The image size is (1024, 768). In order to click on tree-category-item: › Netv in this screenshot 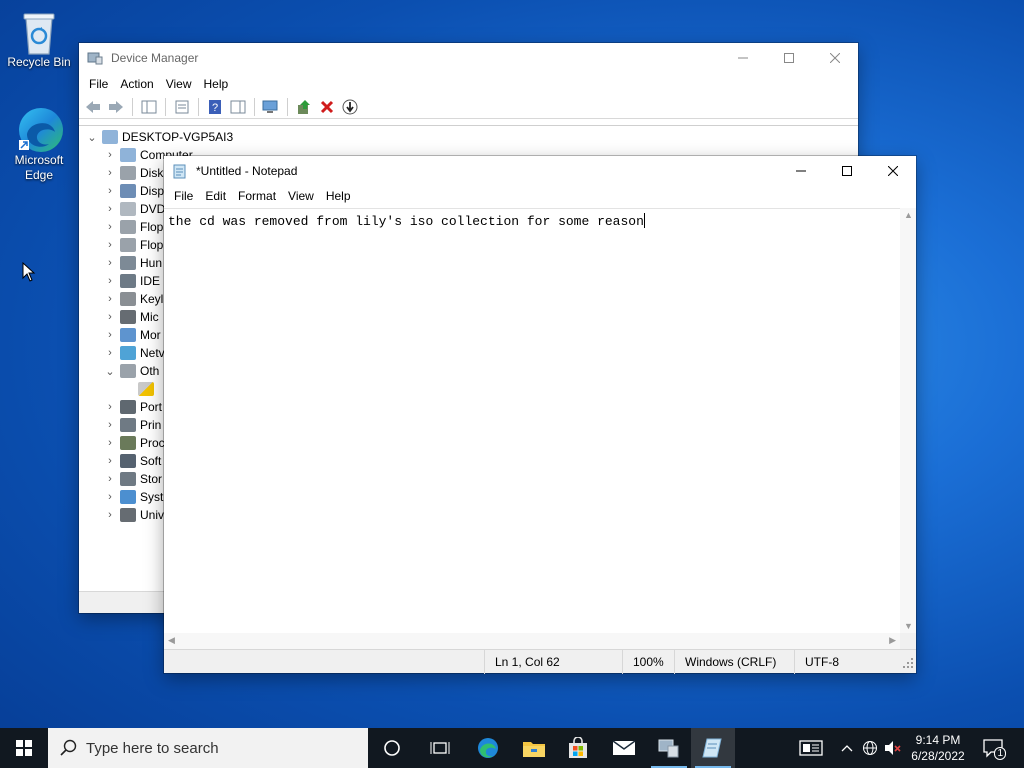, I will do `click(134, 353)`.